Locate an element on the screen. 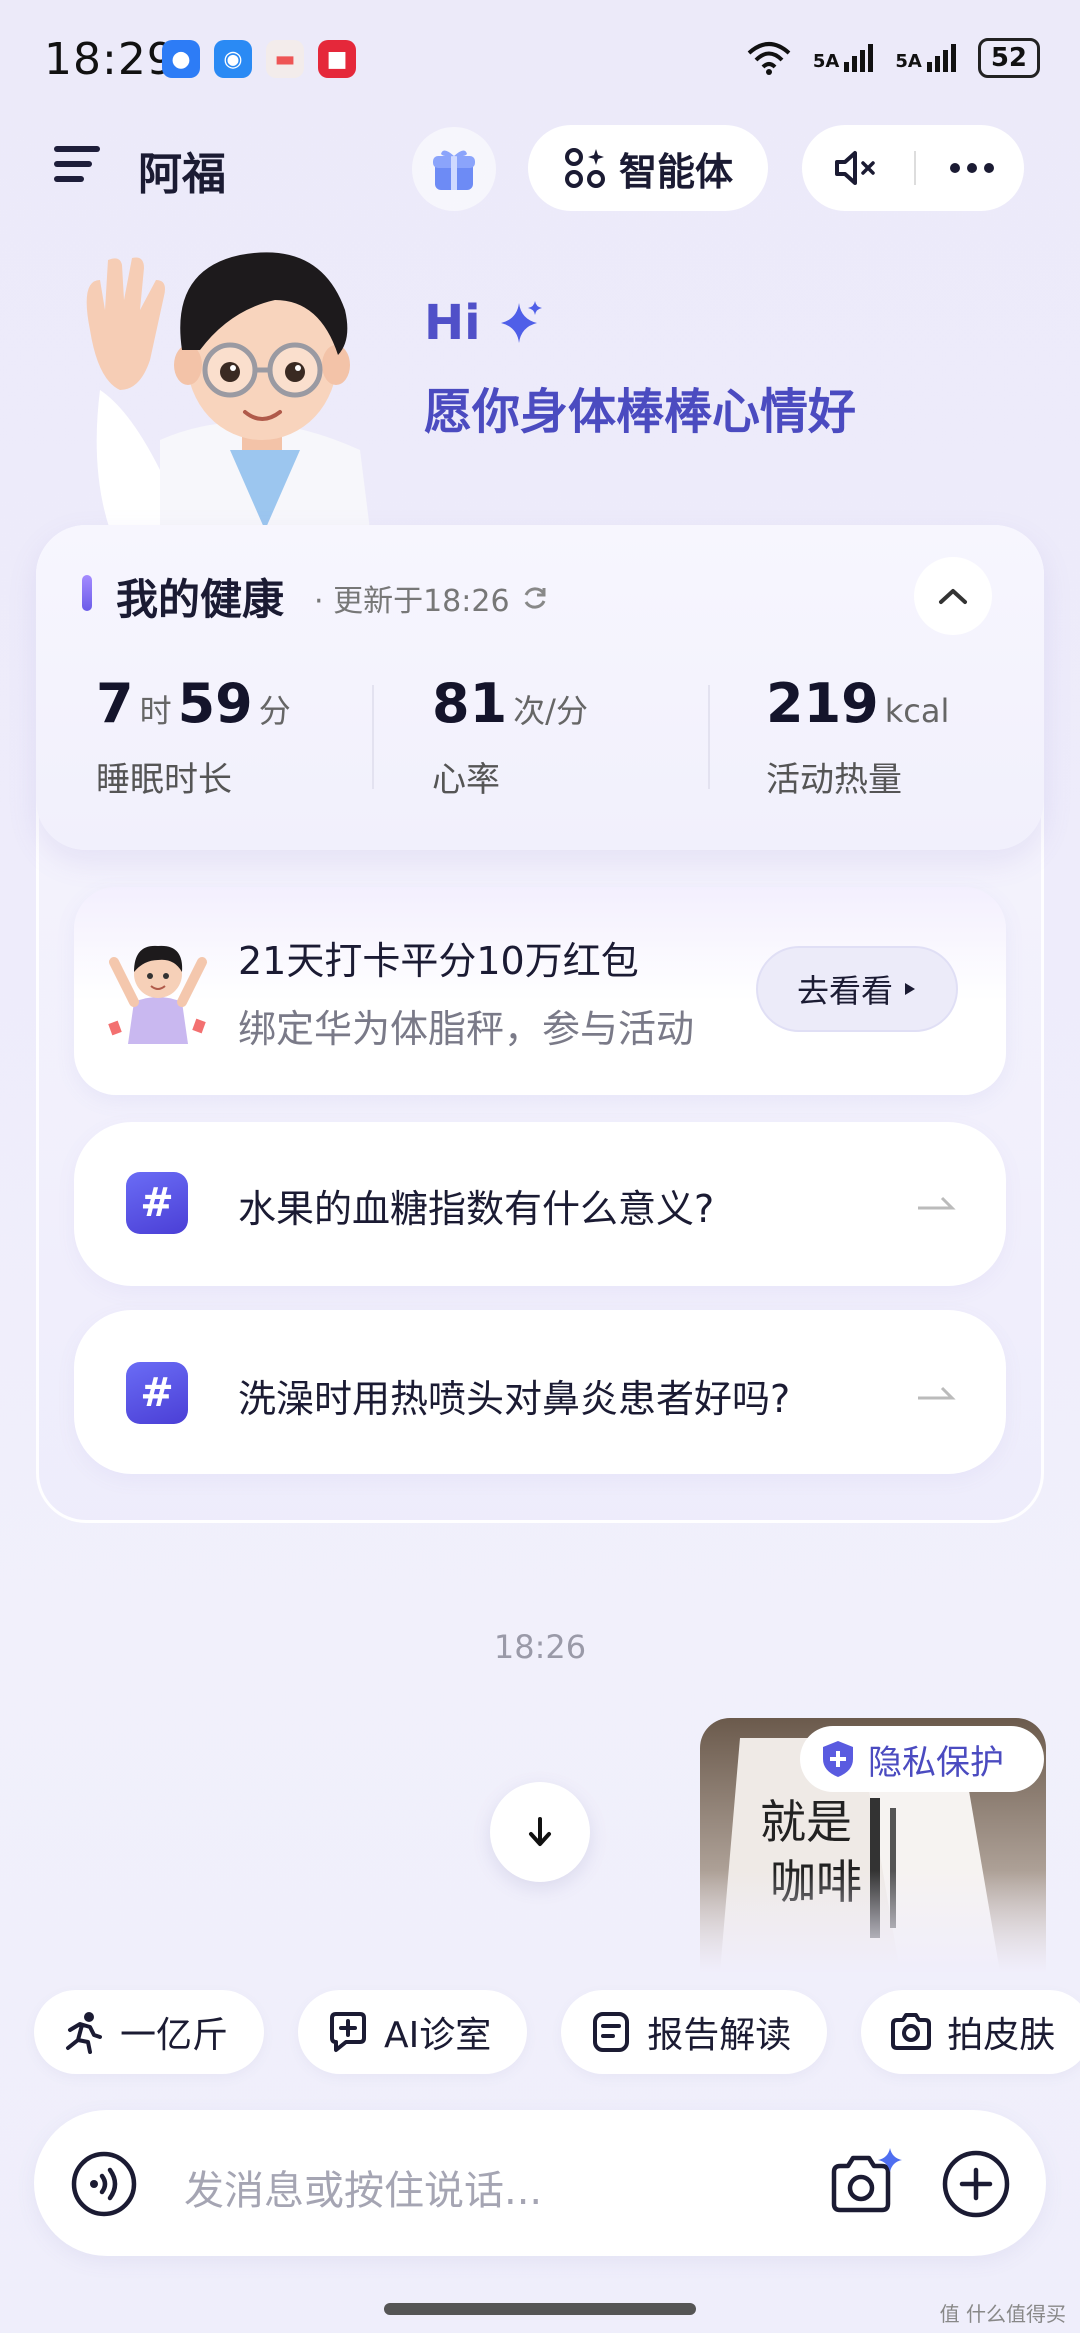  shield-plus-icon is located at coordinates (838, 1759).